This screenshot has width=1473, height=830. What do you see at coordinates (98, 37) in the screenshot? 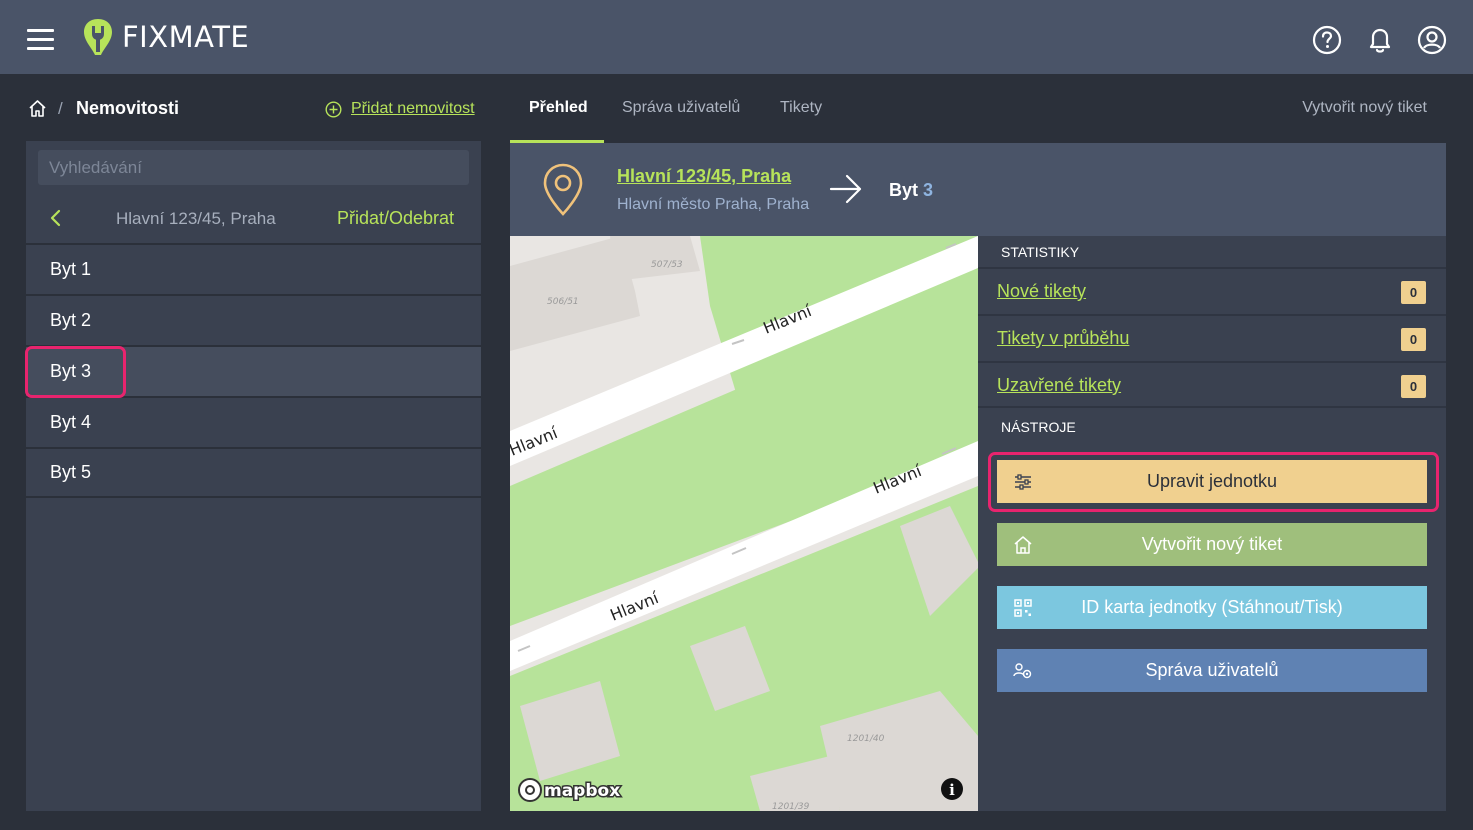
I see `logo-icon` at bounding box center [98, 37].